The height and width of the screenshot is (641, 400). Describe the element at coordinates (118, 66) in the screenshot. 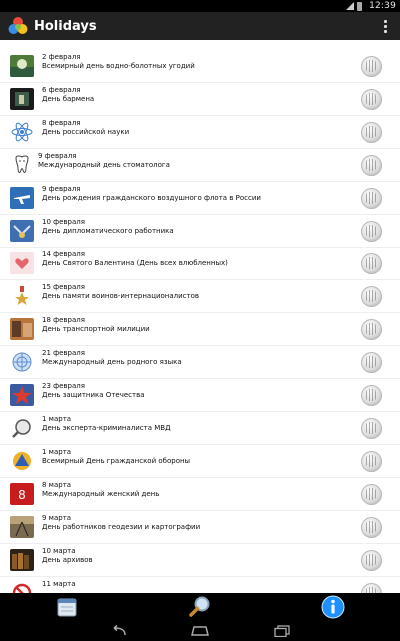

I see `holiday-name: Всемирный день водно-болотных угодий` at that location.